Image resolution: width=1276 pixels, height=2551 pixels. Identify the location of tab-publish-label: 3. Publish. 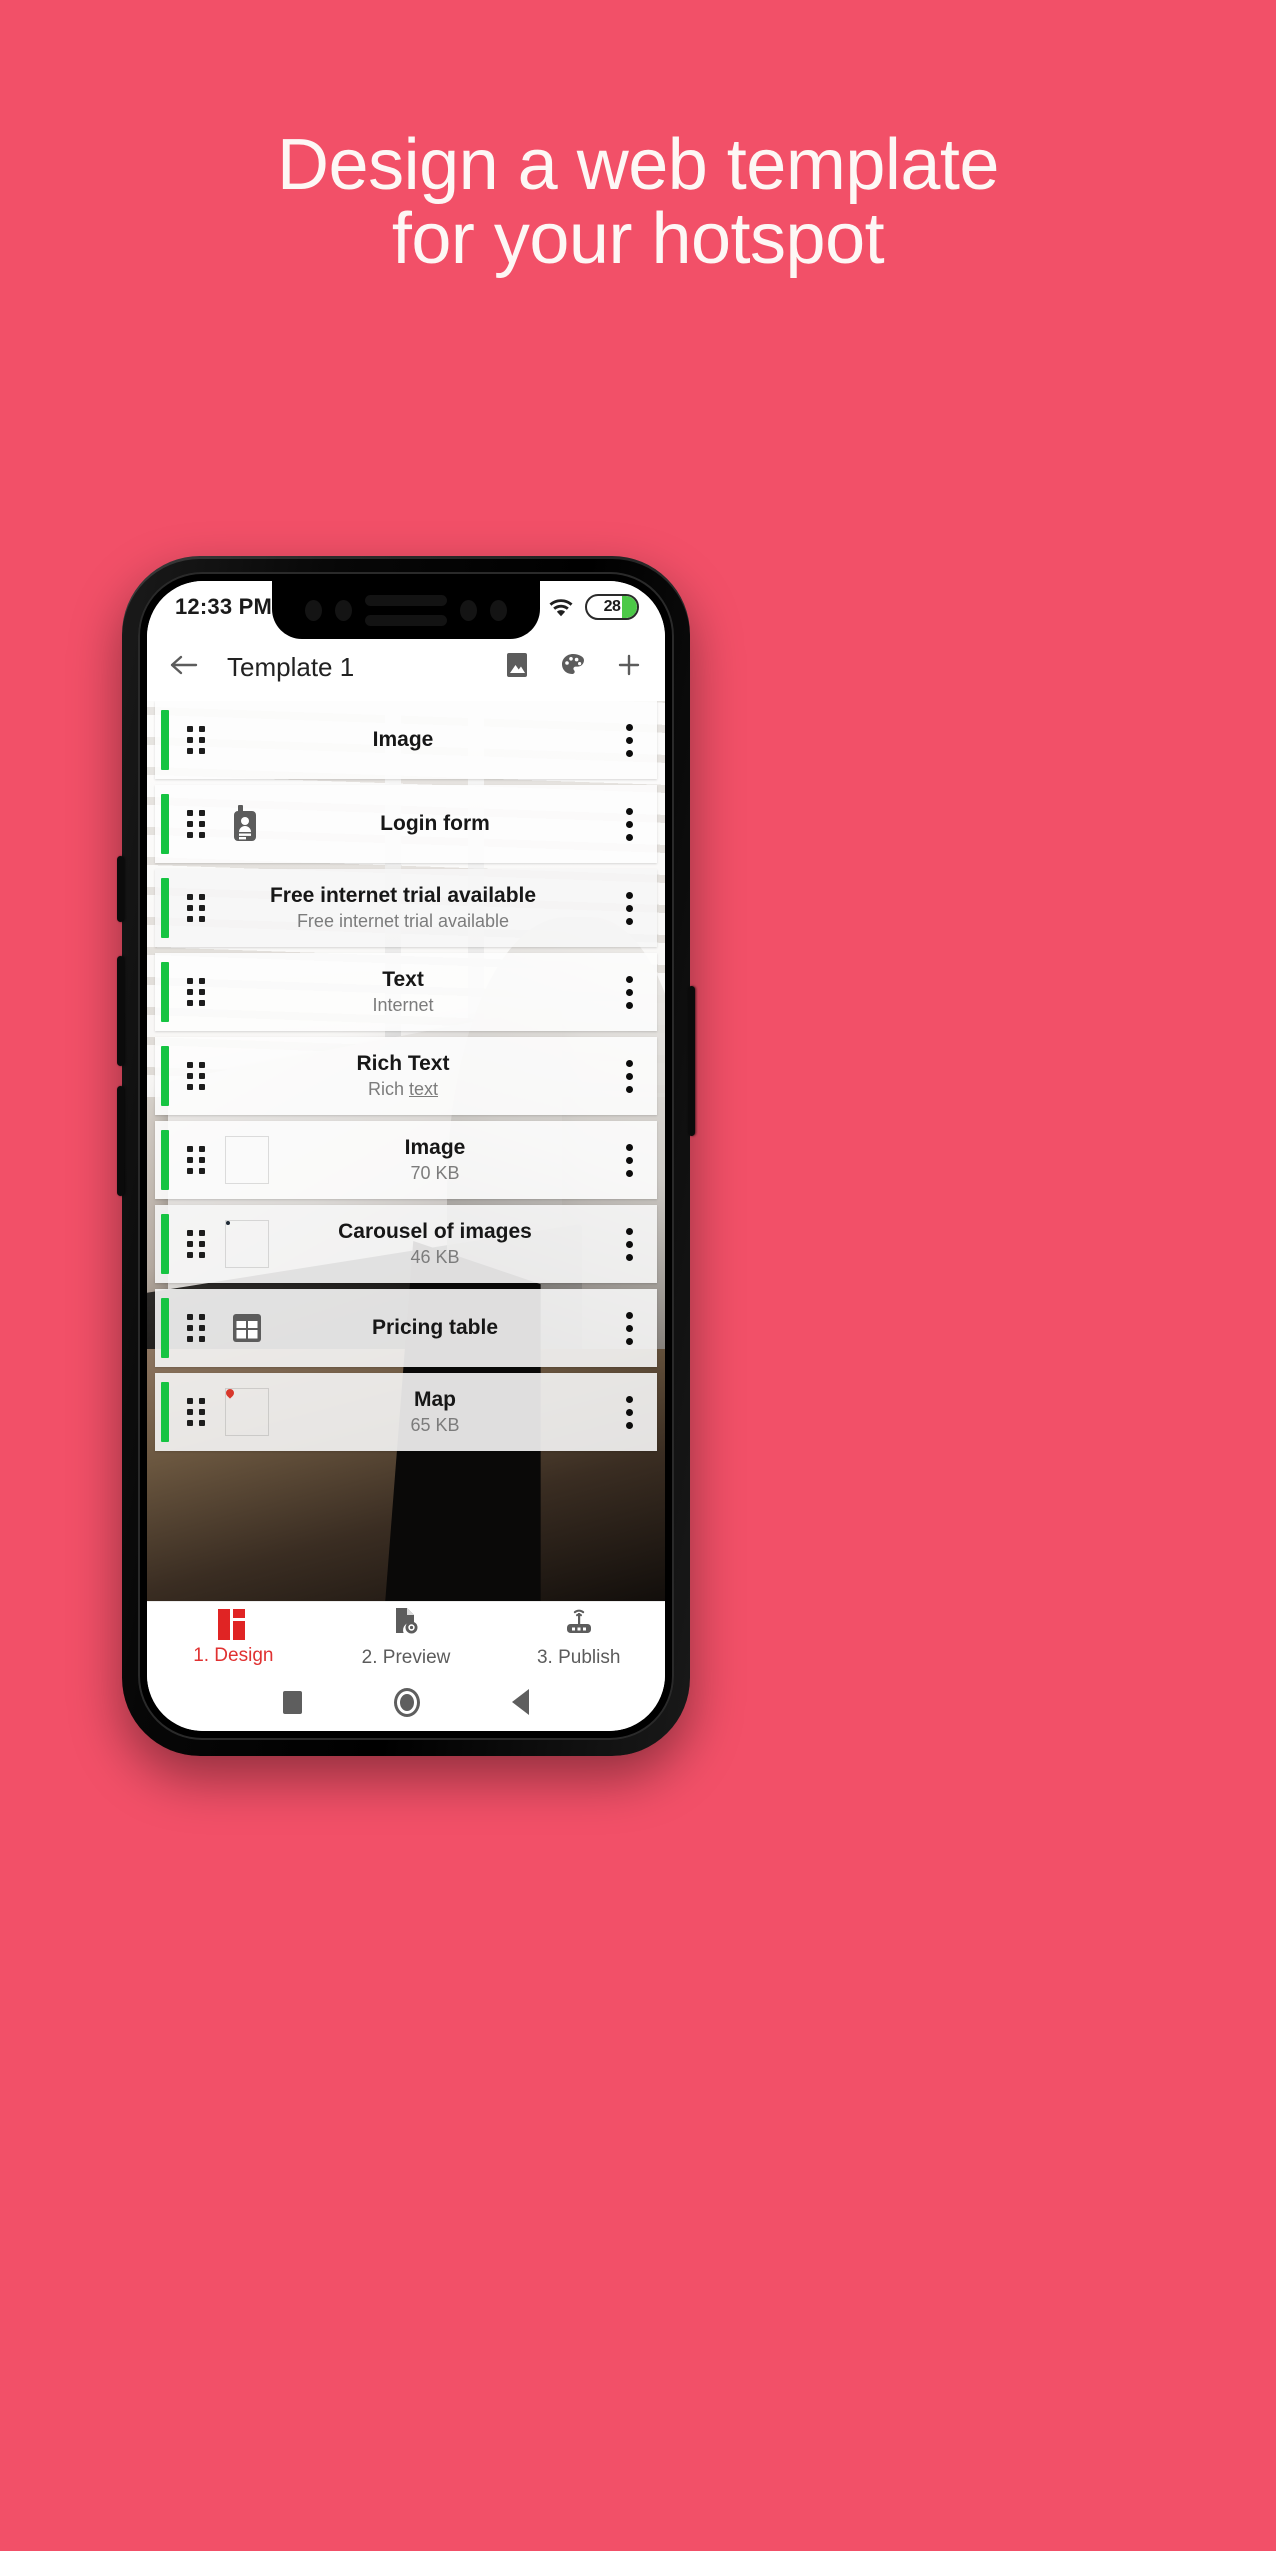
(578, 1657).